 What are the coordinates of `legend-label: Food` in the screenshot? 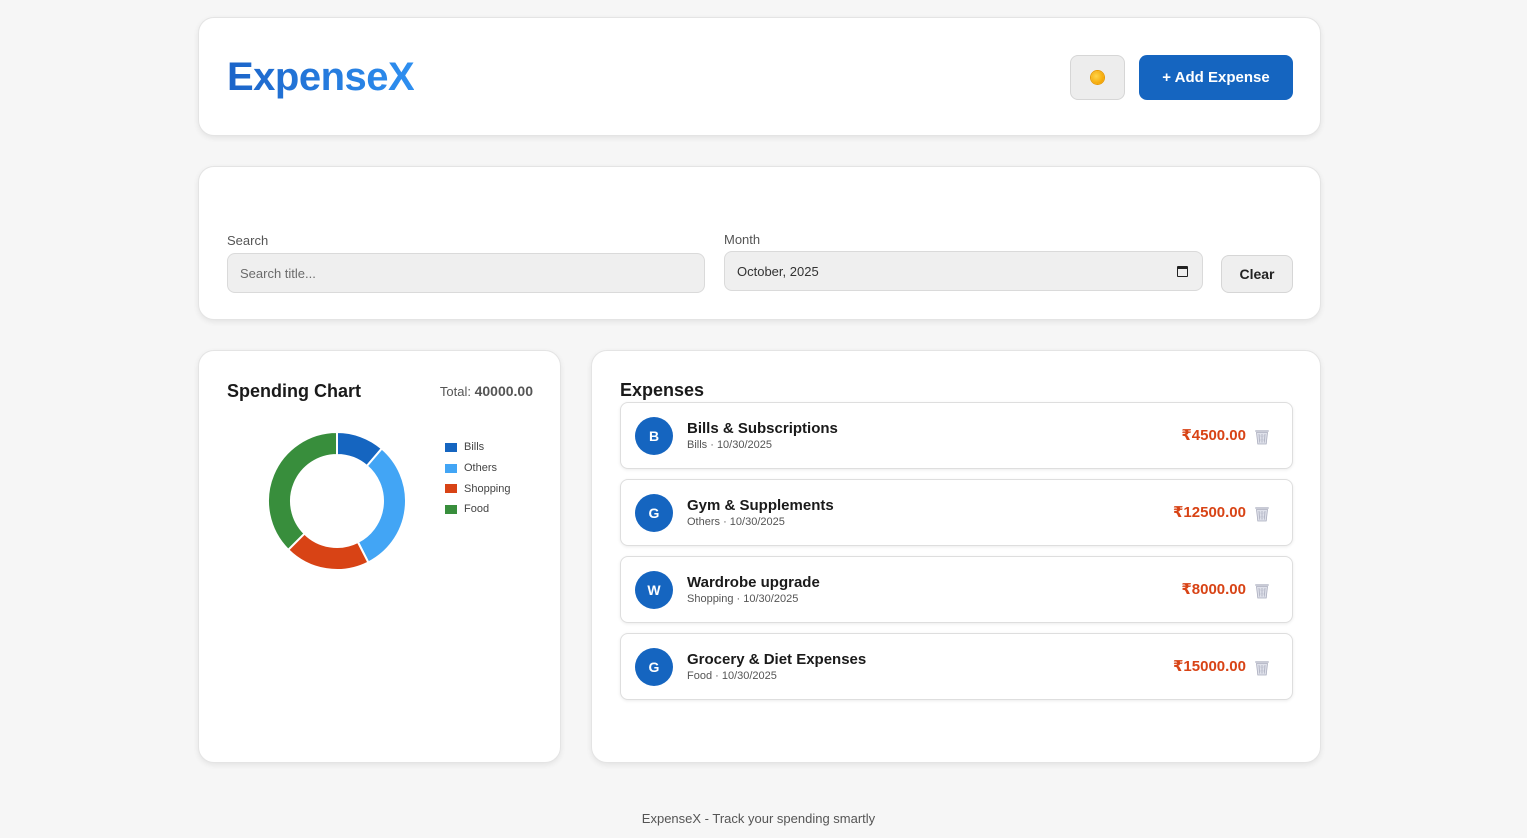 It's located at (477, 509).